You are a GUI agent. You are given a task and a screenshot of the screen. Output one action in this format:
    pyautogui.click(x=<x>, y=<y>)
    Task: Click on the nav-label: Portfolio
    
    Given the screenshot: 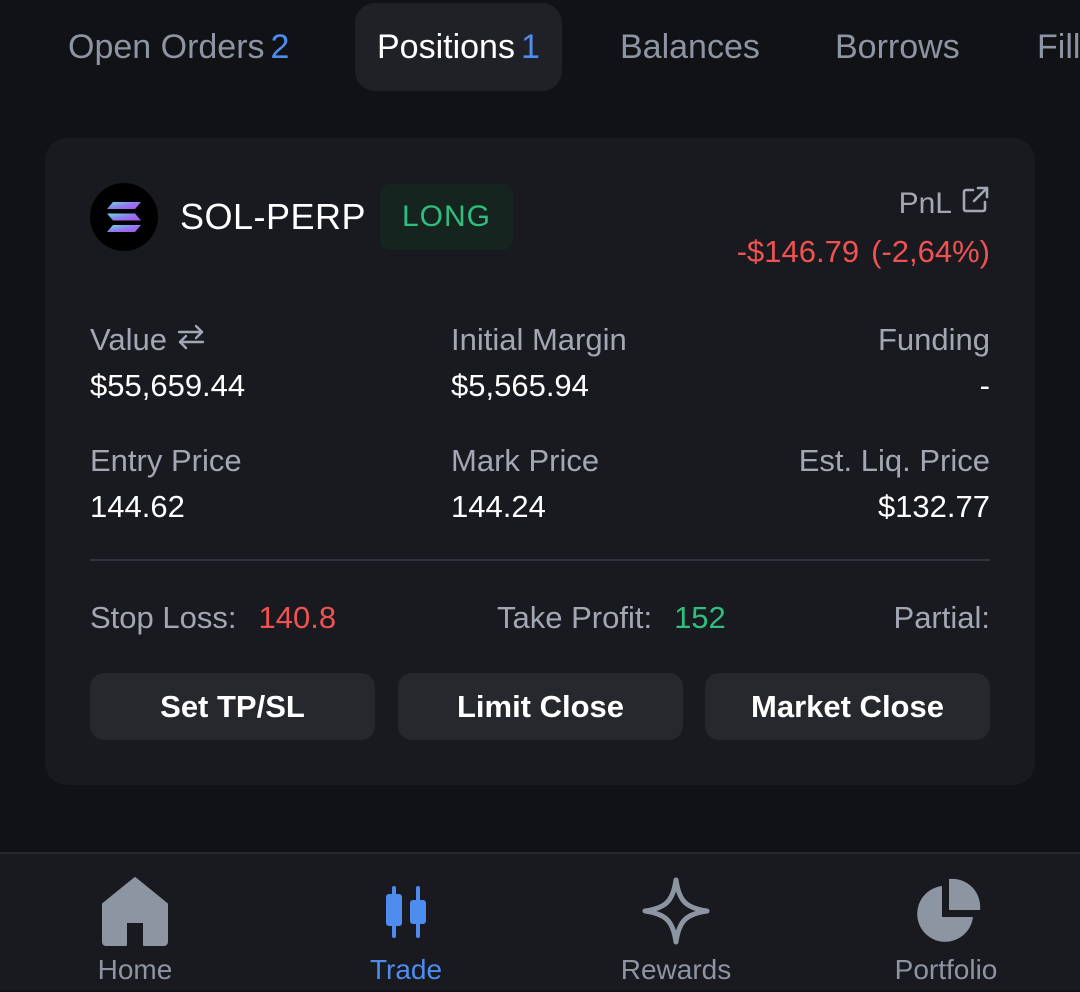 What is the action you would take?
    pyautogui.click(x=946, y=969)
    